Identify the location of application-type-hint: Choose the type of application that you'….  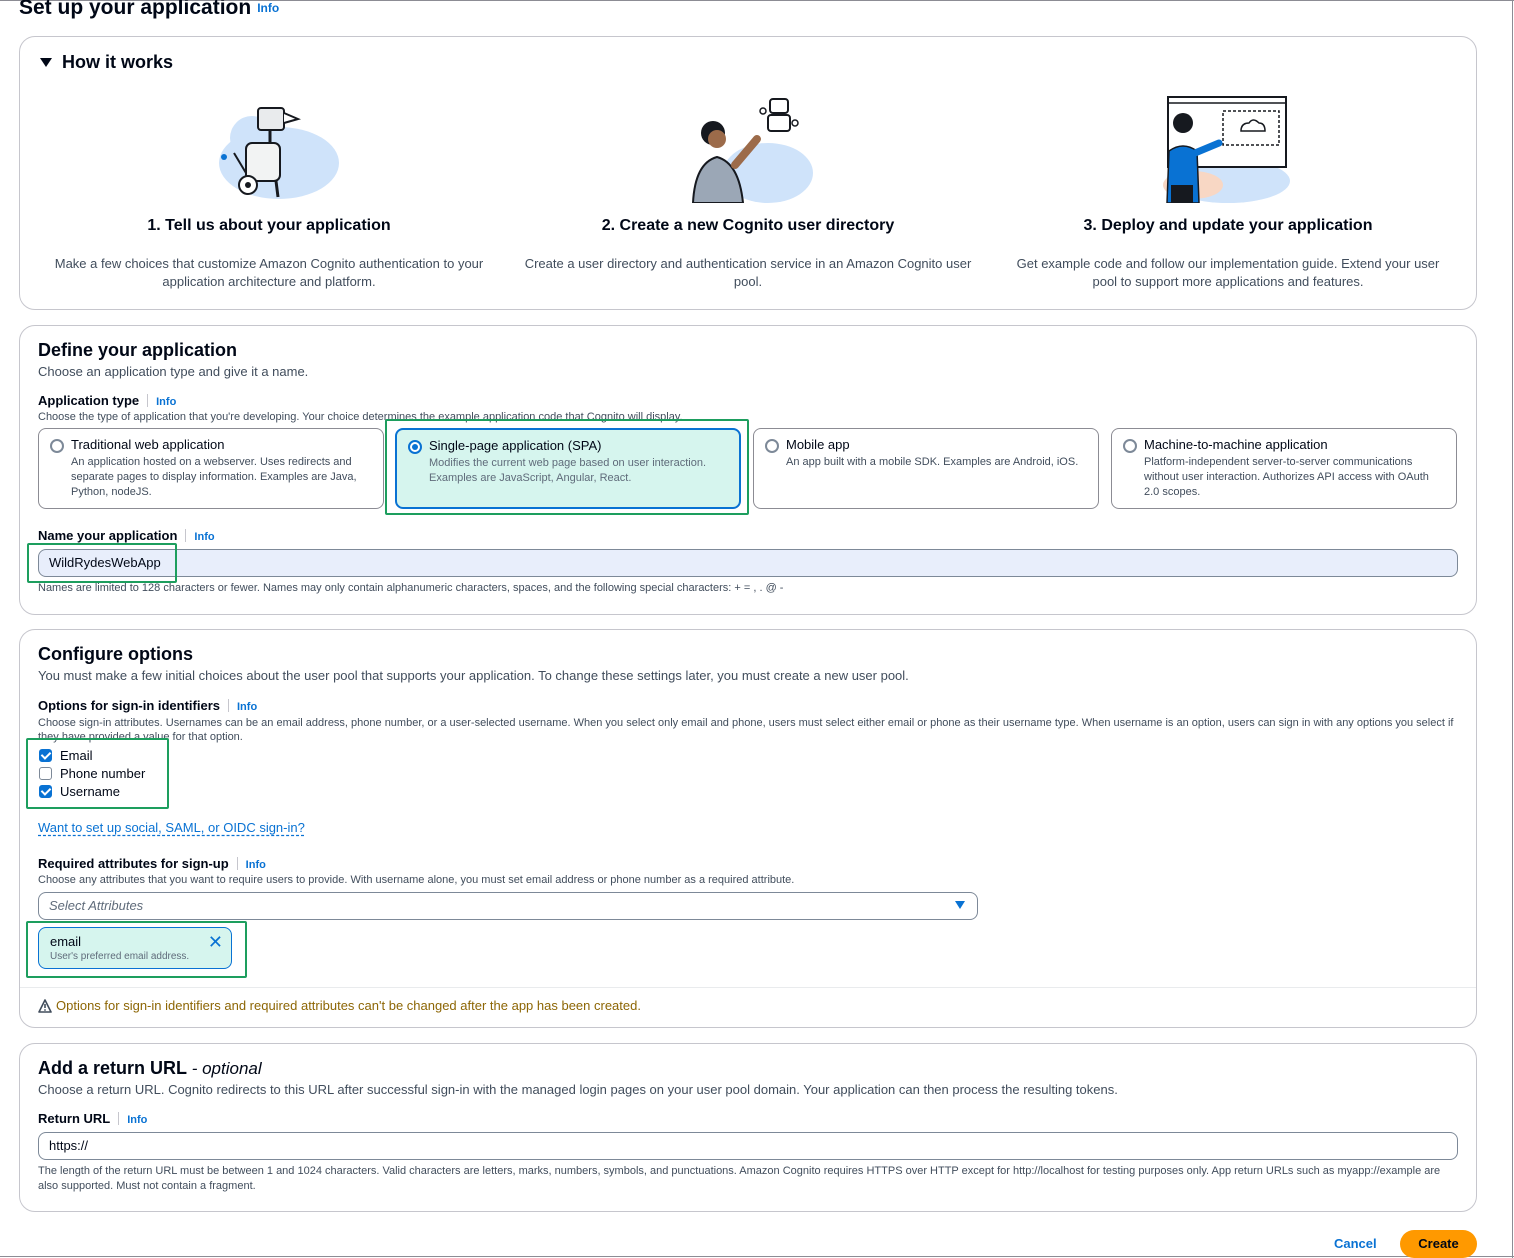
(360, 417).